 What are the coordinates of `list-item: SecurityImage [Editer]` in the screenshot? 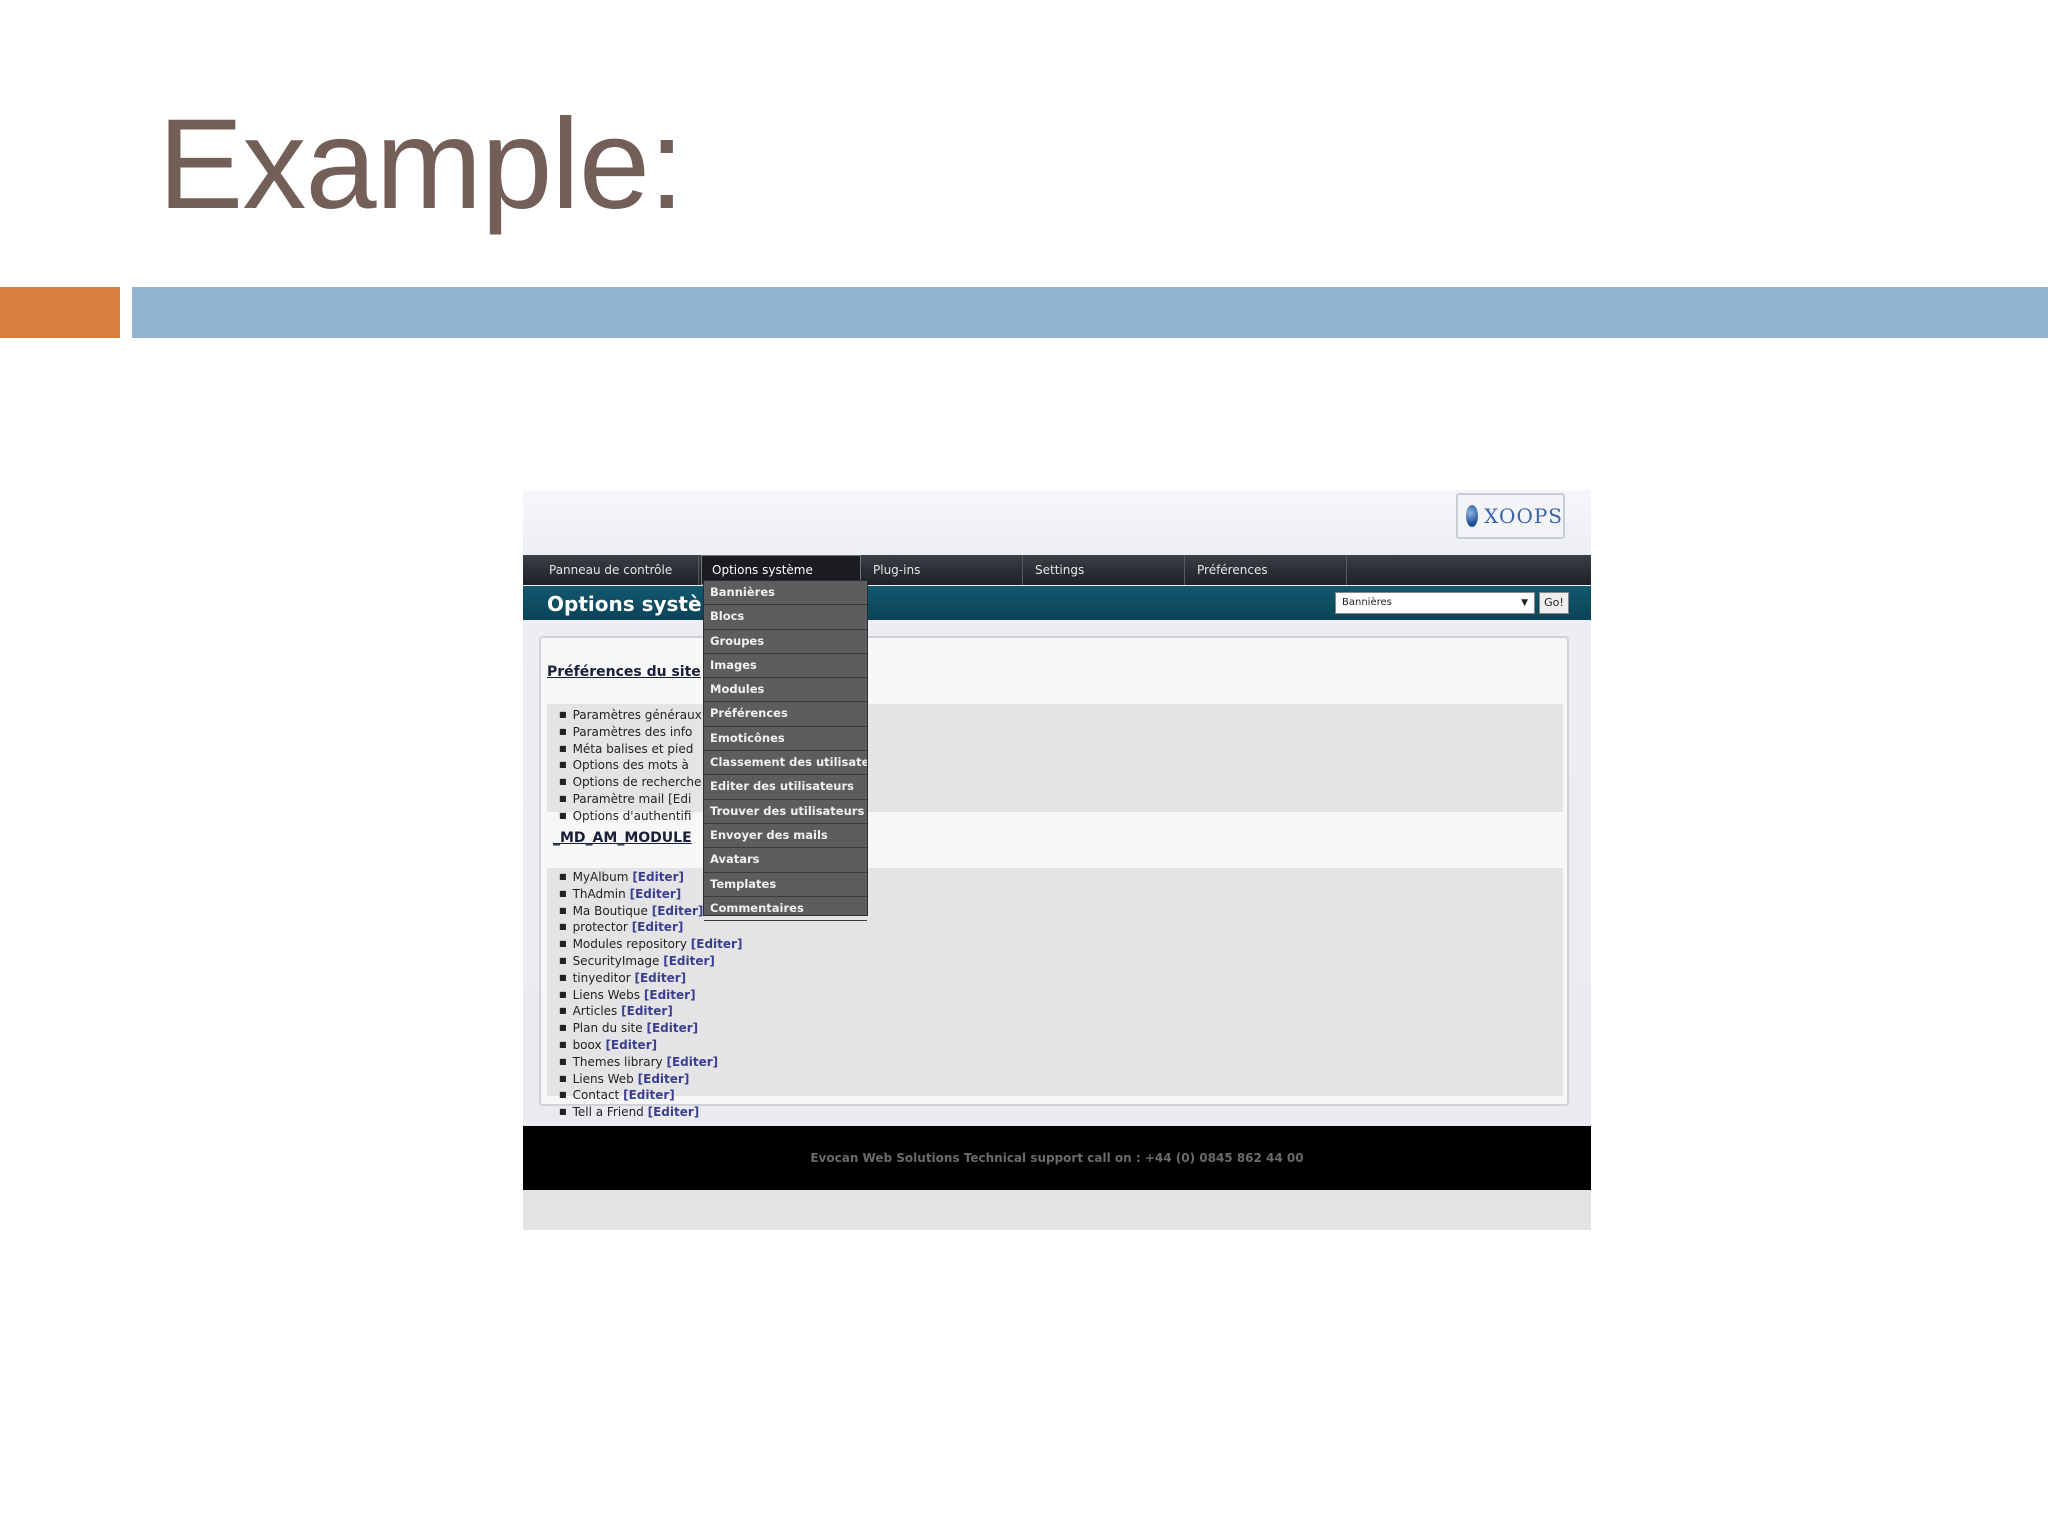 It's located at (650, 962).